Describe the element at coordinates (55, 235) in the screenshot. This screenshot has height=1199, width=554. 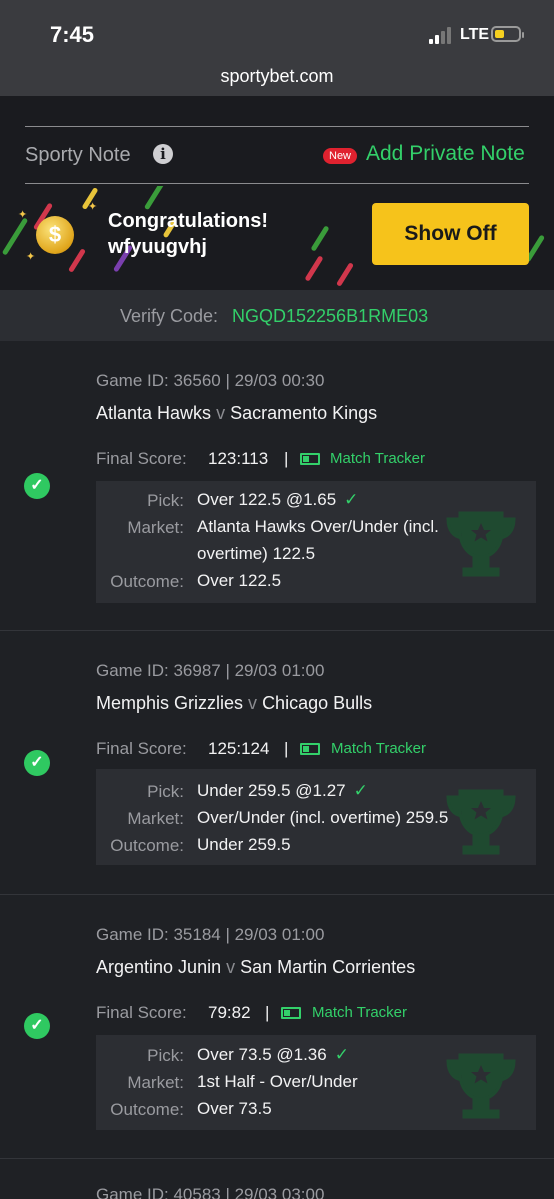
I see `coin-icon: $` at that location.